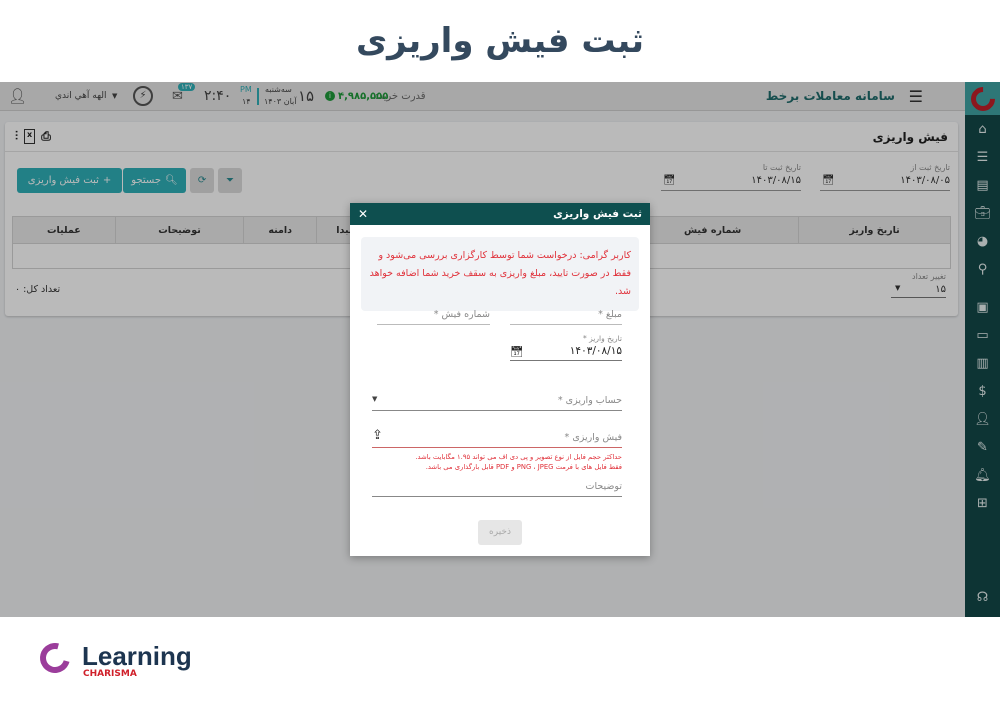  What do you see at coordinates (500, 662) in the screenshot?
I see `footer: Learning CHARISMA` at bounding box center [500, 662].